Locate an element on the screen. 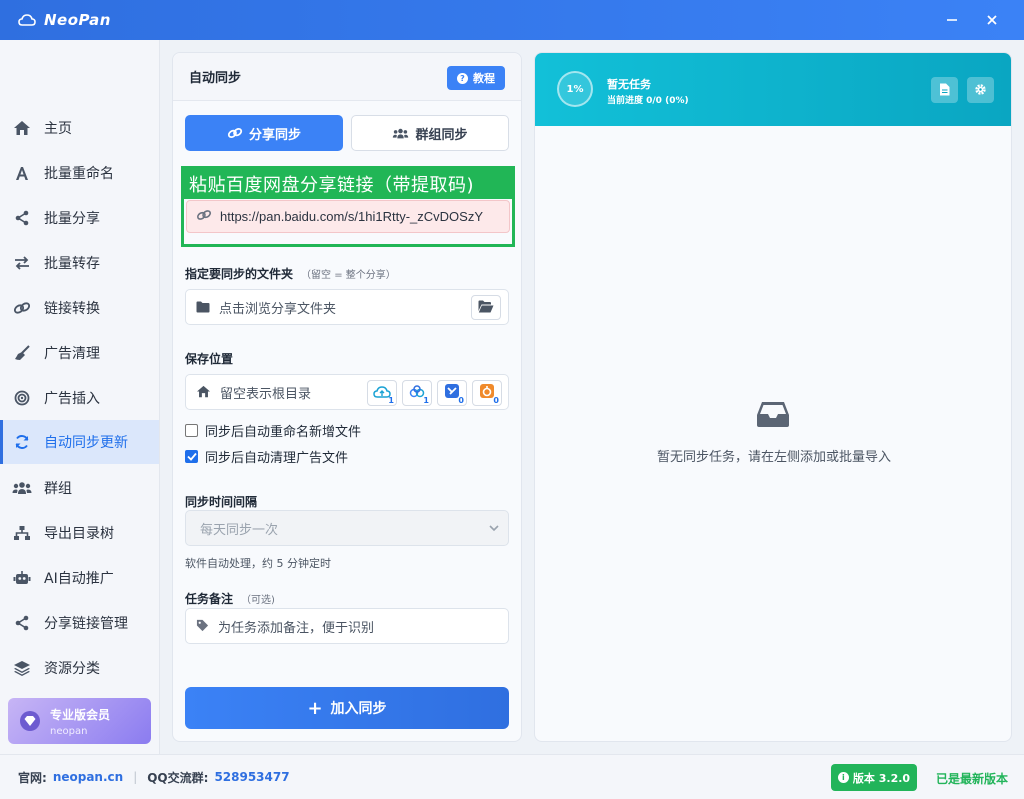 The height and width of the screenshot is (799, 1024). note-field-label: 任务备注 （可选) is located at coordinates (230, 598).